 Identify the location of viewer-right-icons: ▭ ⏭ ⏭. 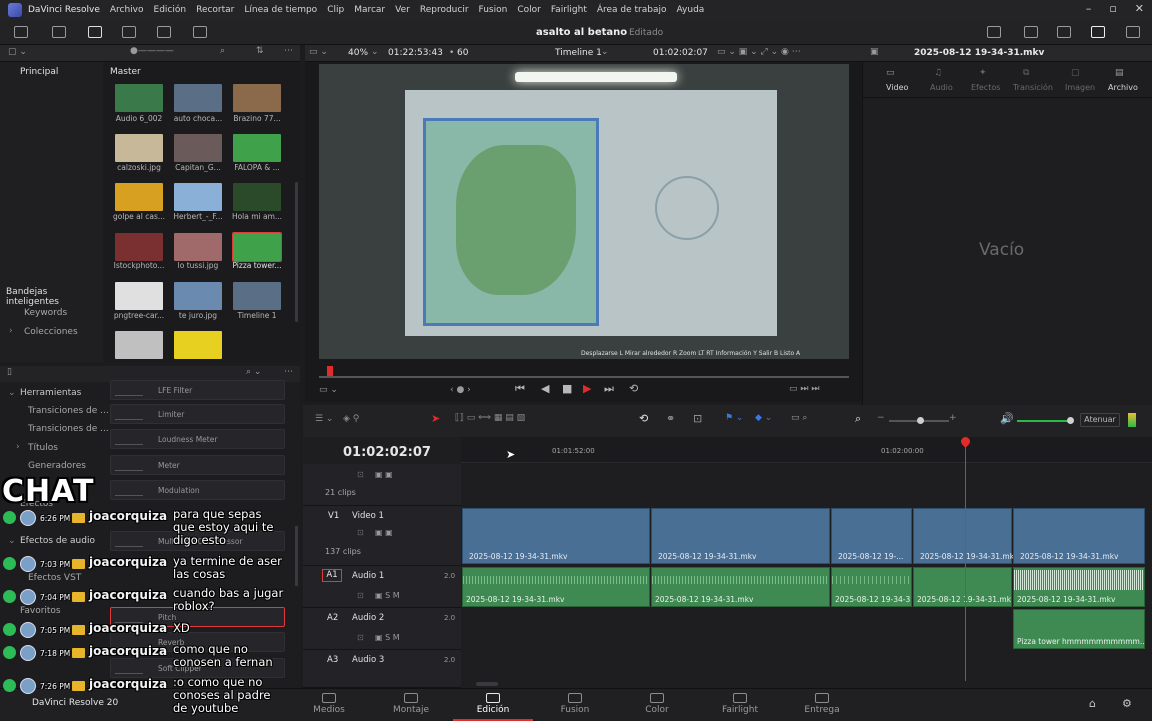
(804, 389).